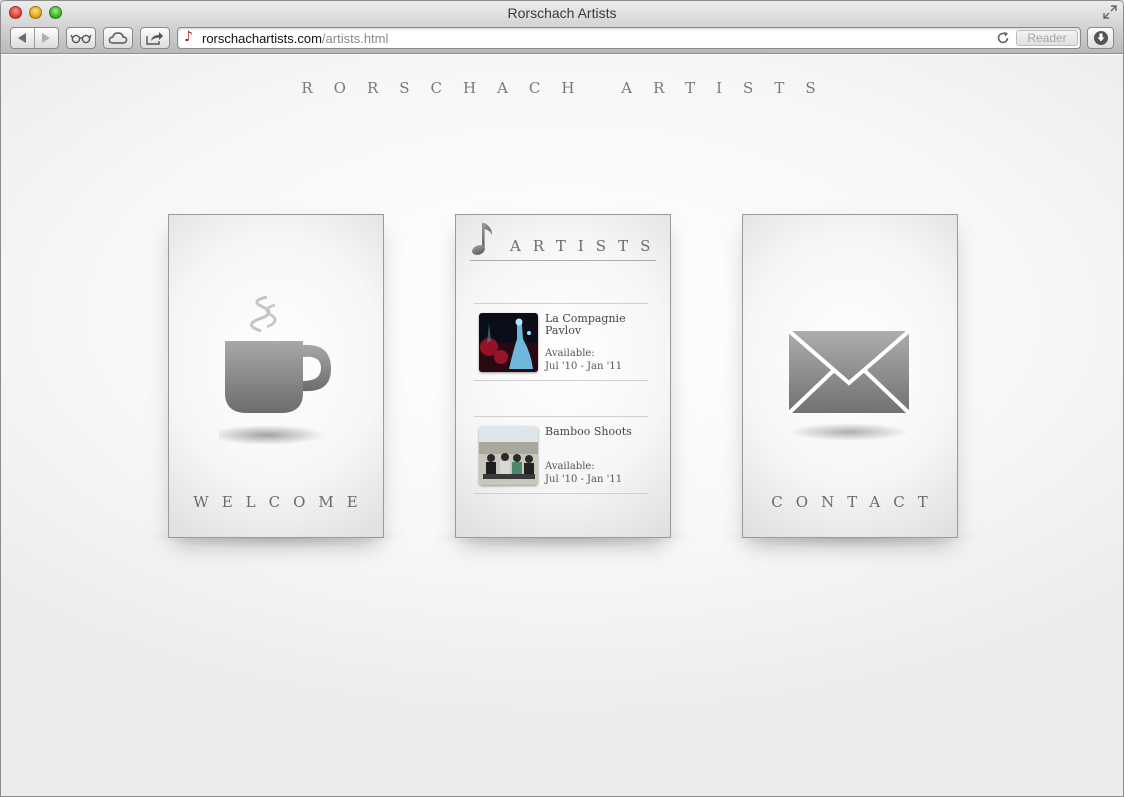 The height and width of the screenshot is (797, 1124). I want to click on glasses-icon, so click(81, 39).